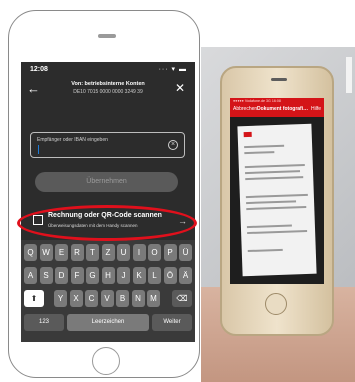 This screenshot has height=382, width=355. What do you see at coordinates (139, 252) in the screenshot?
I see `key: I` at bounding box center [139, 252].